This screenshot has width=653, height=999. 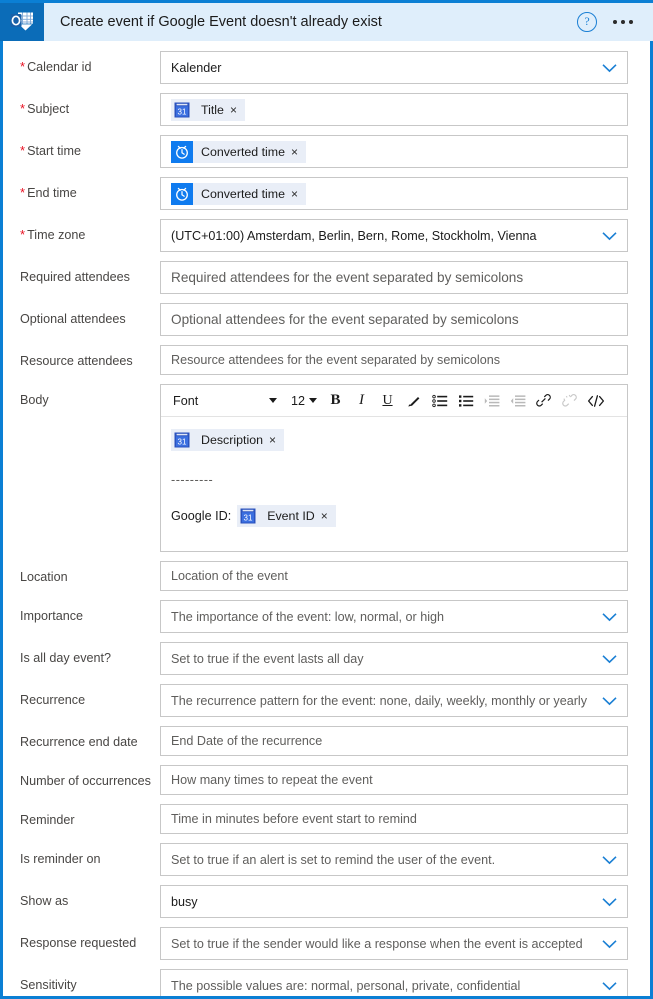 I want to click on indent-button, so click(x=491, y=400).